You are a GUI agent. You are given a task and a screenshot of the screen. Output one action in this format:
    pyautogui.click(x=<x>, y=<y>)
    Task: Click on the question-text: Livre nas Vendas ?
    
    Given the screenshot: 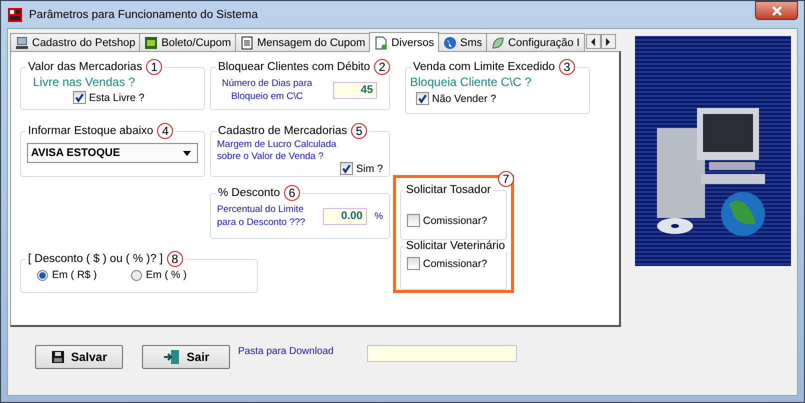 What is the action you would take?
    pyautogui.click(x=84, y=82)
    